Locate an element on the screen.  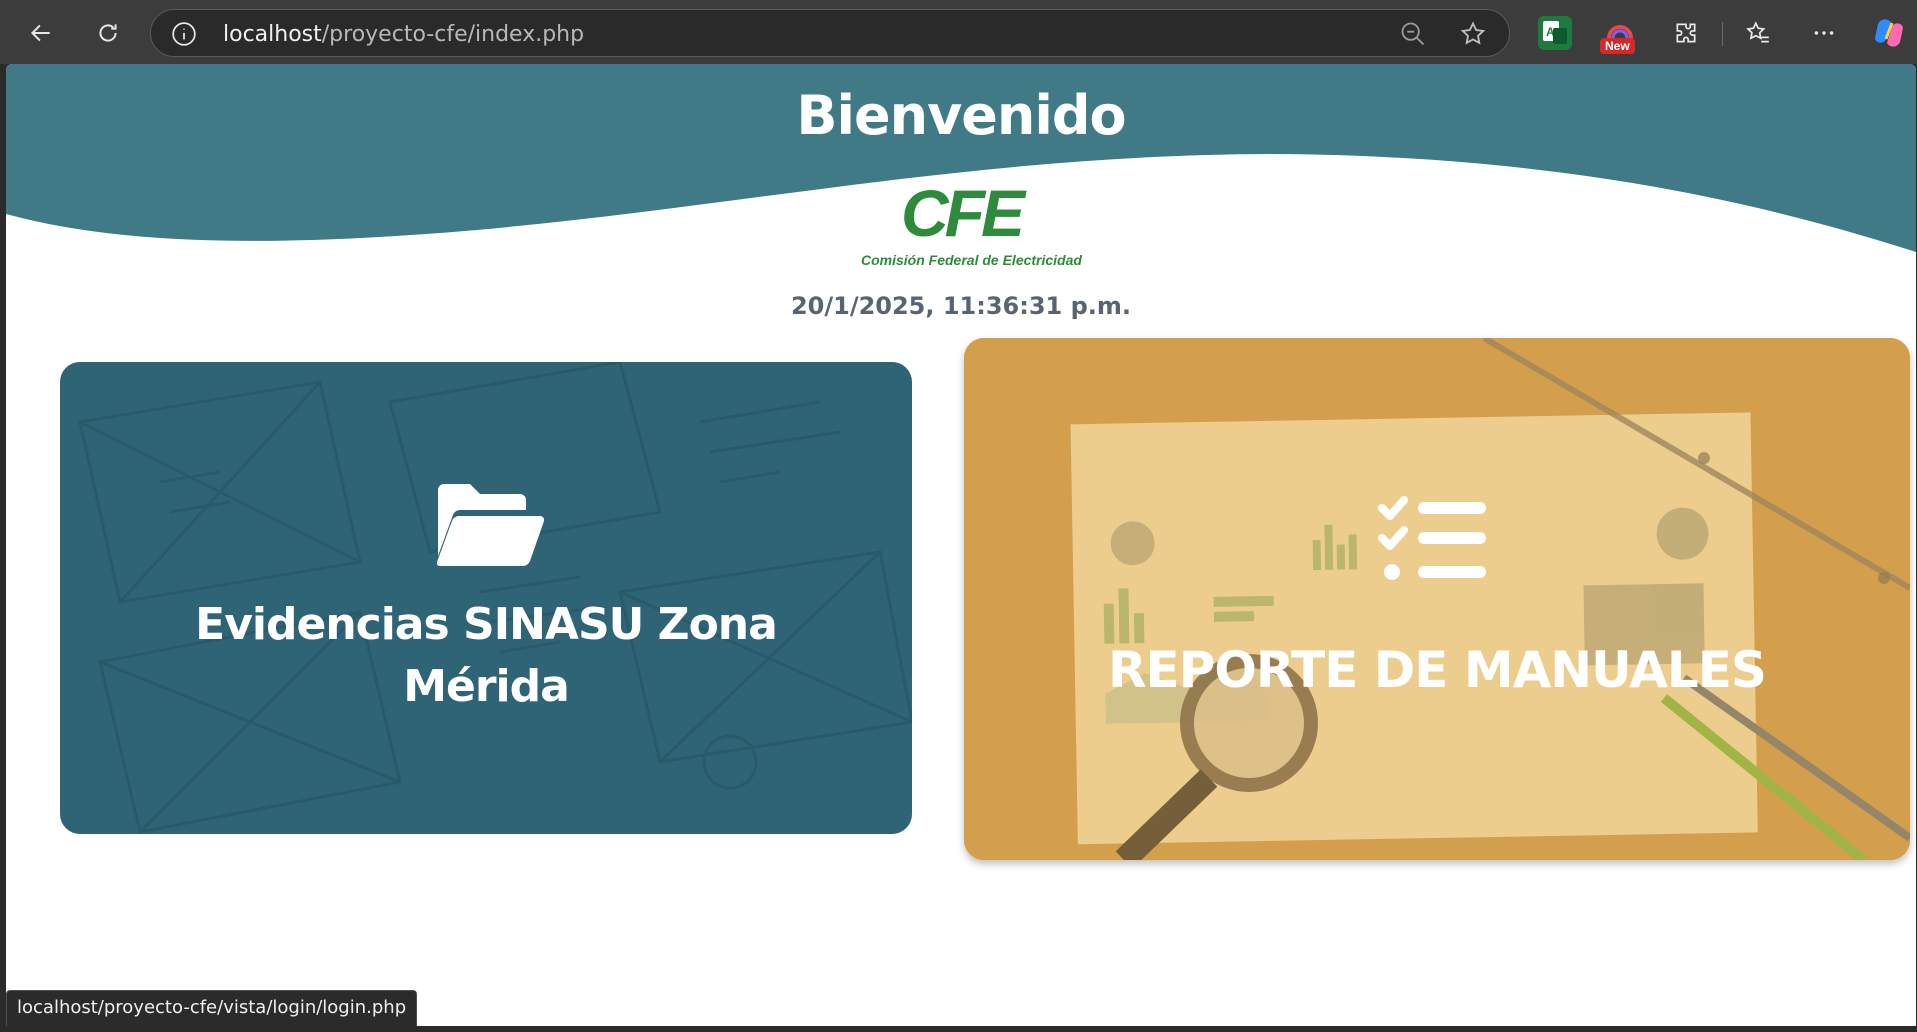
url-host: localhost is located at coordinates (272, 34).